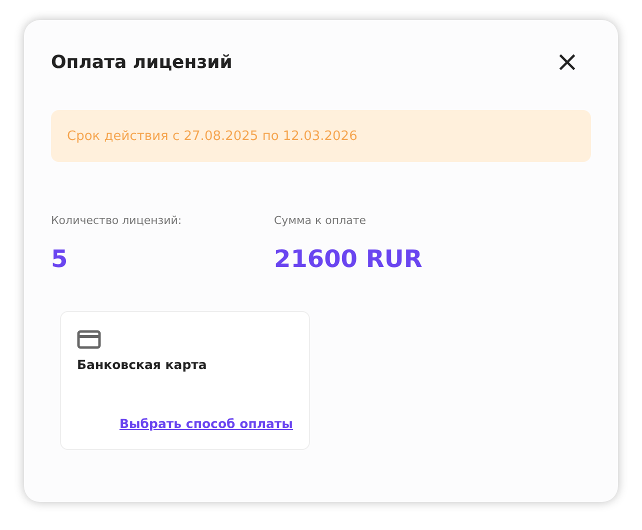  I want to click on summary-label: Сумма к оплате, so click(321, 220).